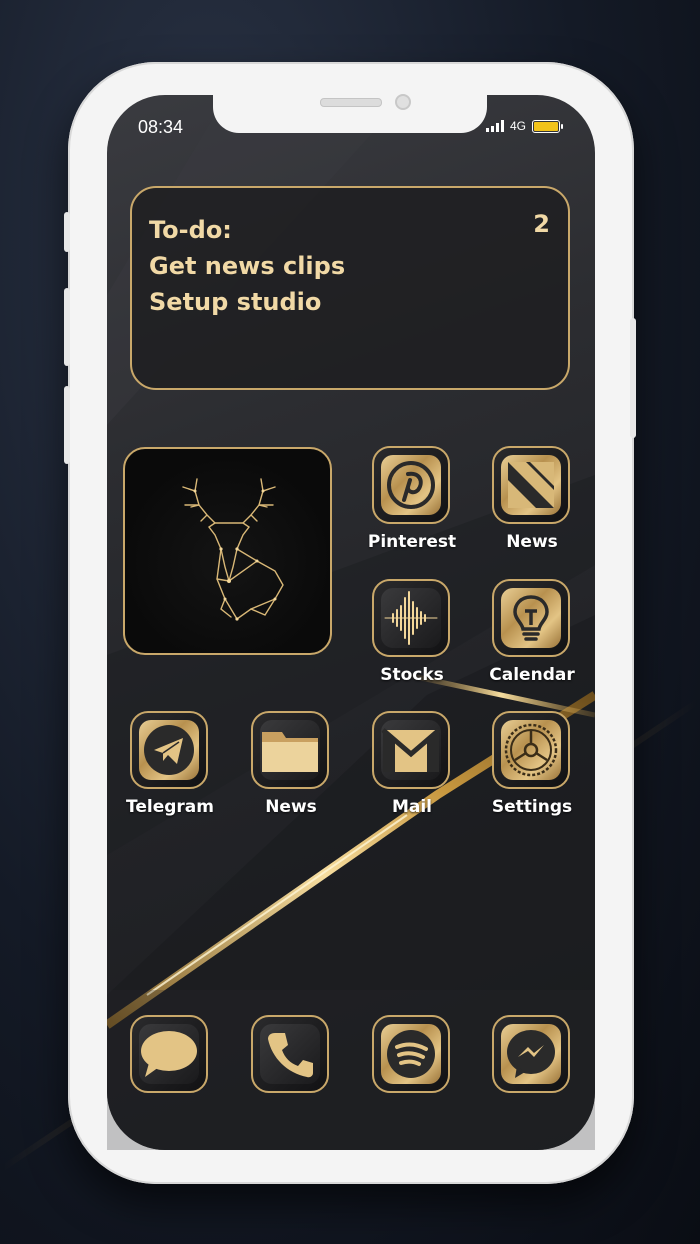  Describe the element at coordinates (67, 425) in the screenshot. I see `volume-down-button` at that location.